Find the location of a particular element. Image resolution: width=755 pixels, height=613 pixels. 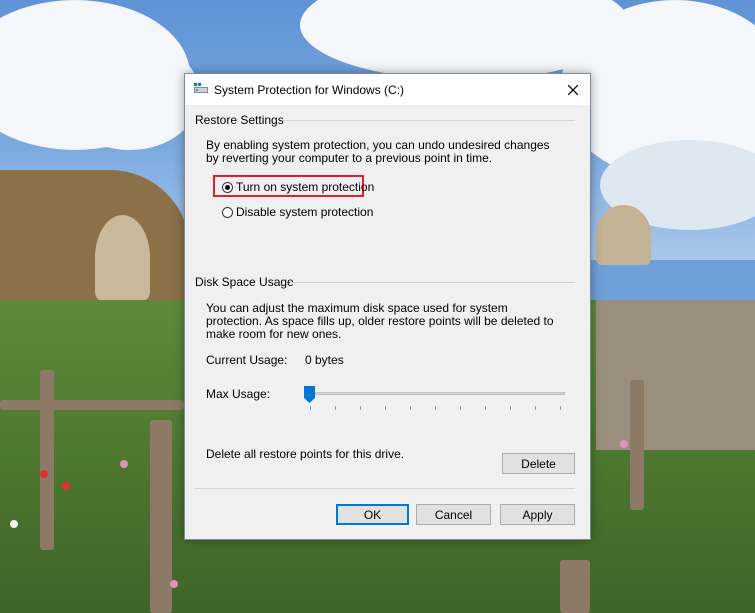

disk-space-heading: Disk Space Usage is located at coordinates (244, 282).